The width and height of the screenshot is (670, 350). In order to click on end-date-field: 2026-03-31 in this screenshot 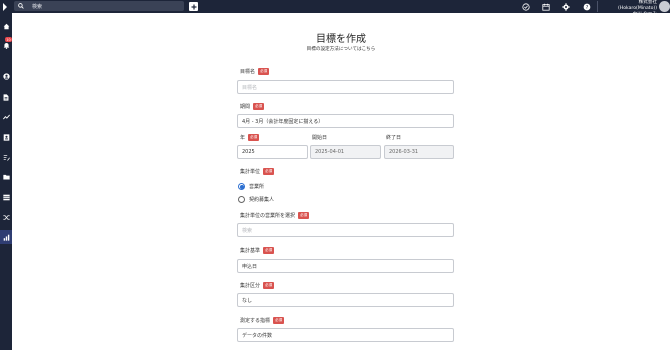, I will do `click(419, 152)`.